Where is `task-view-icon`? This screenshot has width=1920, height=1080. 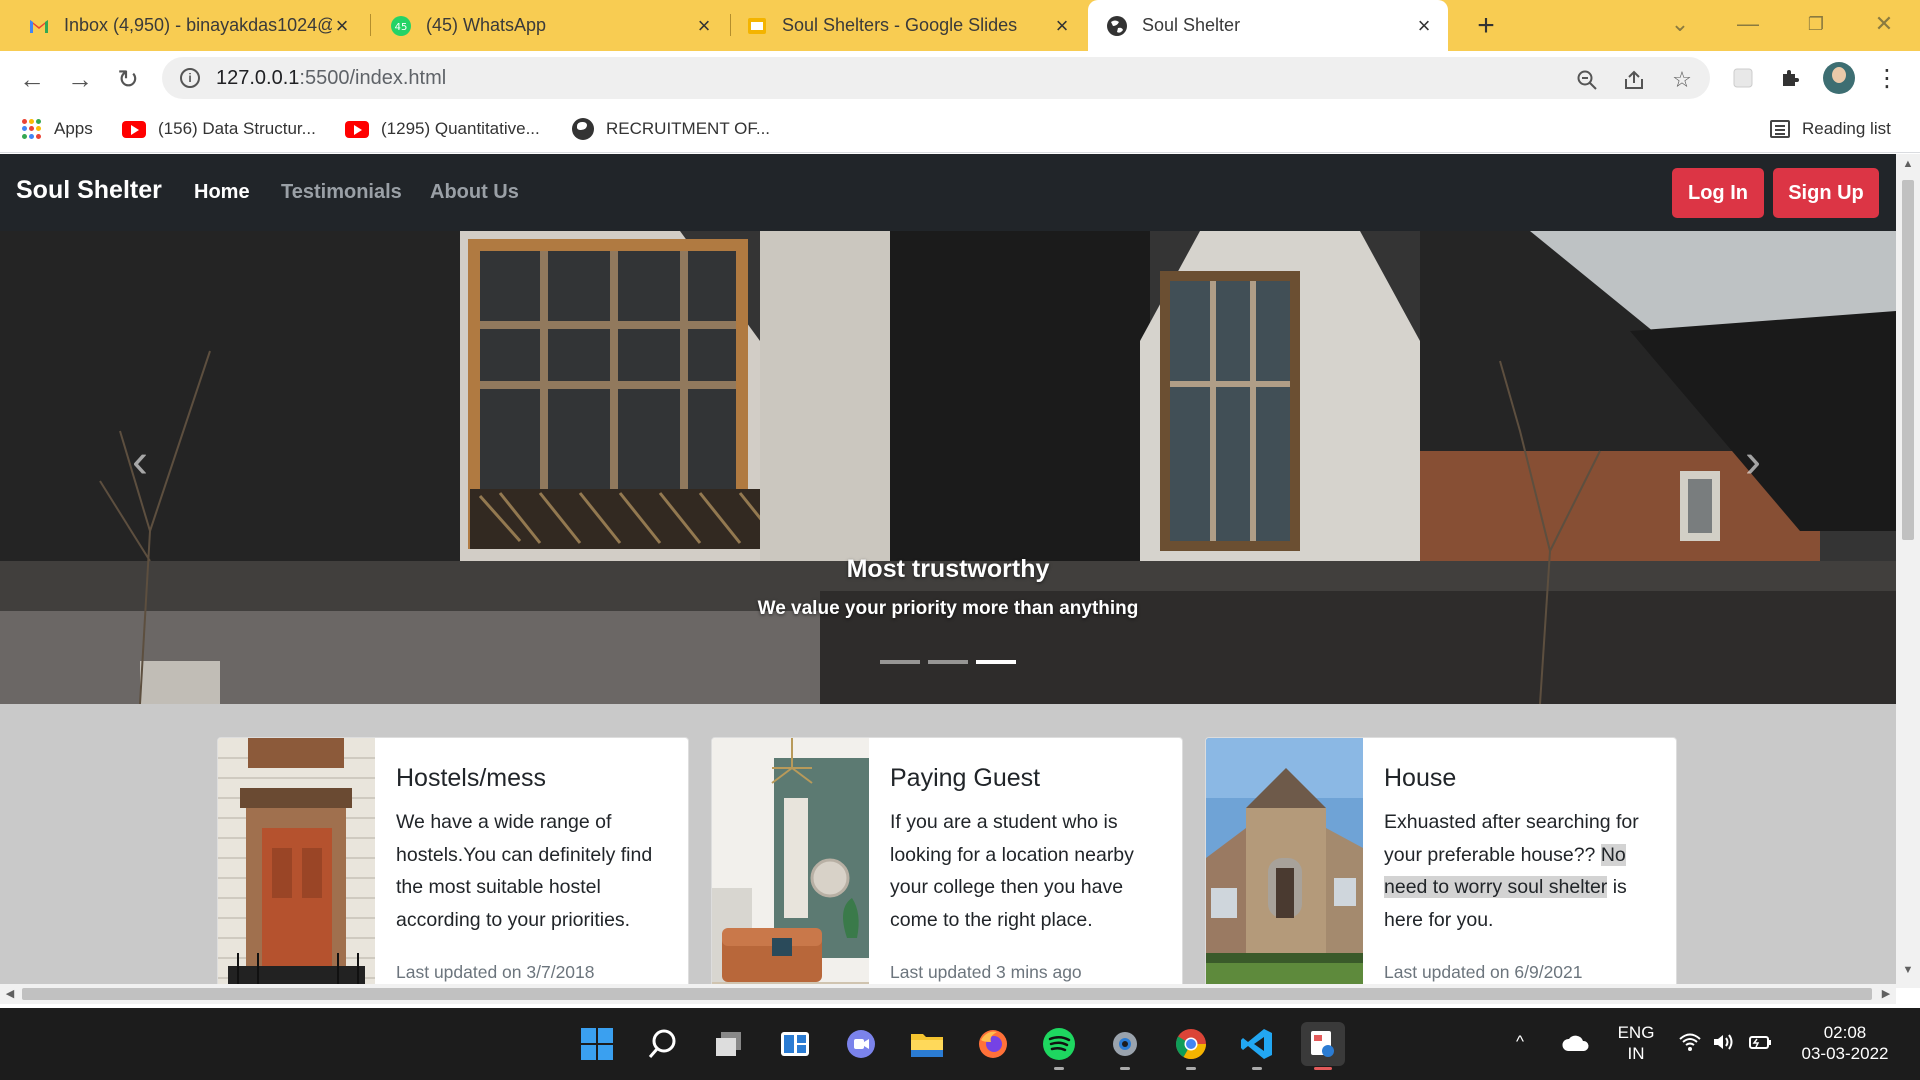 task-view-icon is located at coordinates (729, 1044).